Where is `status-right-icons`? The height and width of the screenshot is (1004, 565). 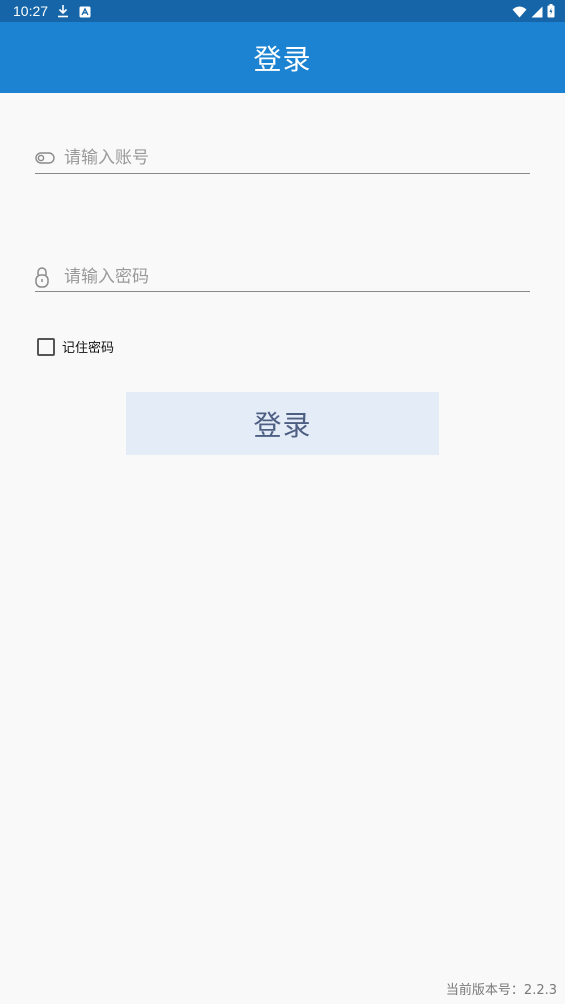
status-right-icons is located at coordinates (533, 12).